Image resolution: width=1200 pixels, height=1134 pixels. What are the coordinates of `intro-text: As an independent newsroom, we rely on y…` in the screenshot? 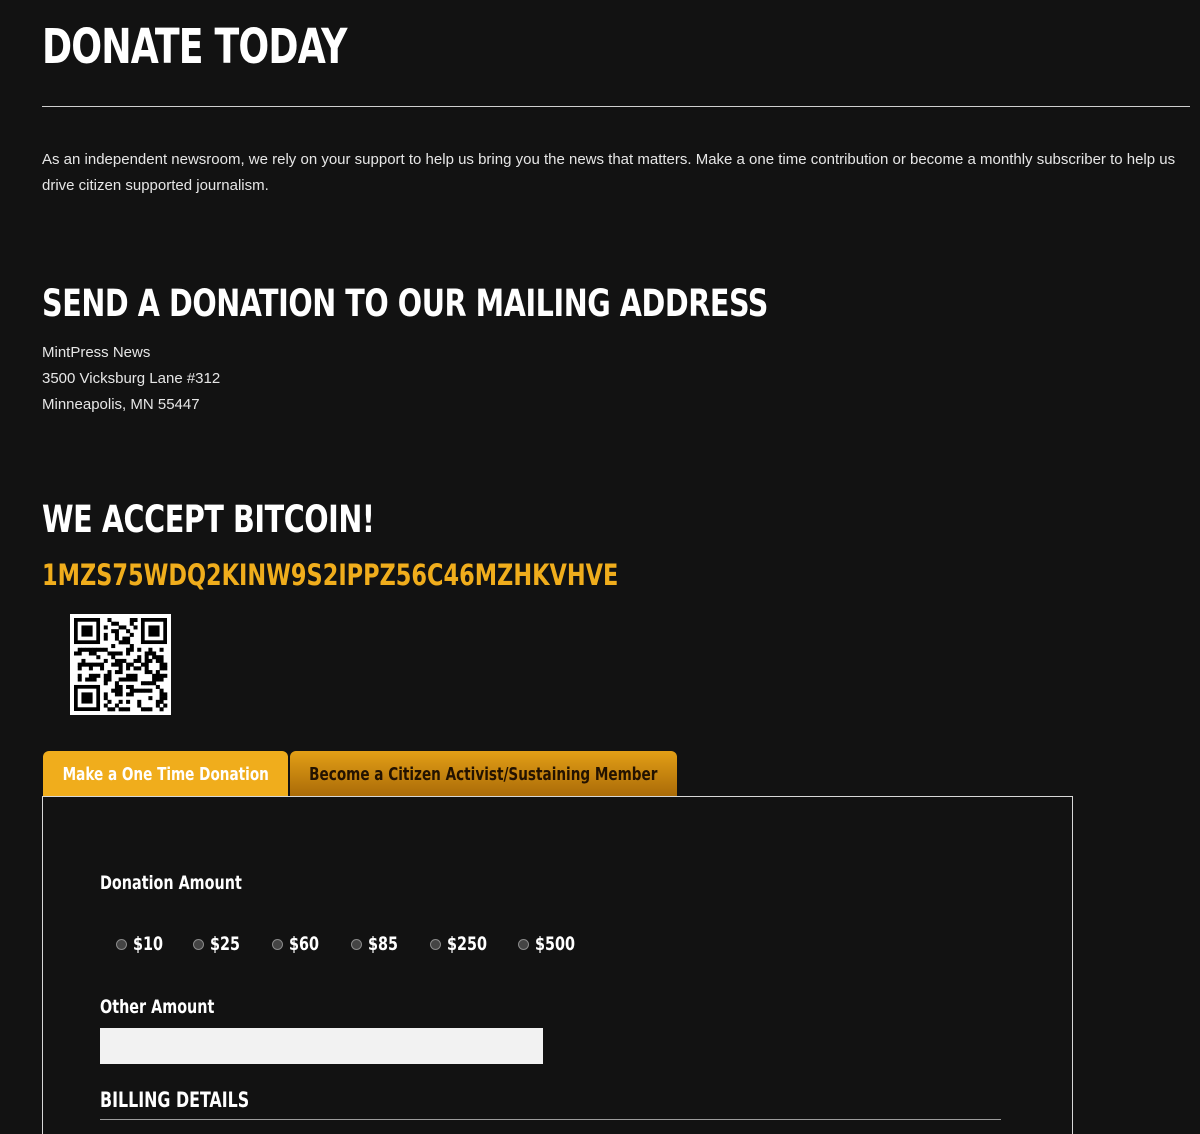 It's located at (609, 172).